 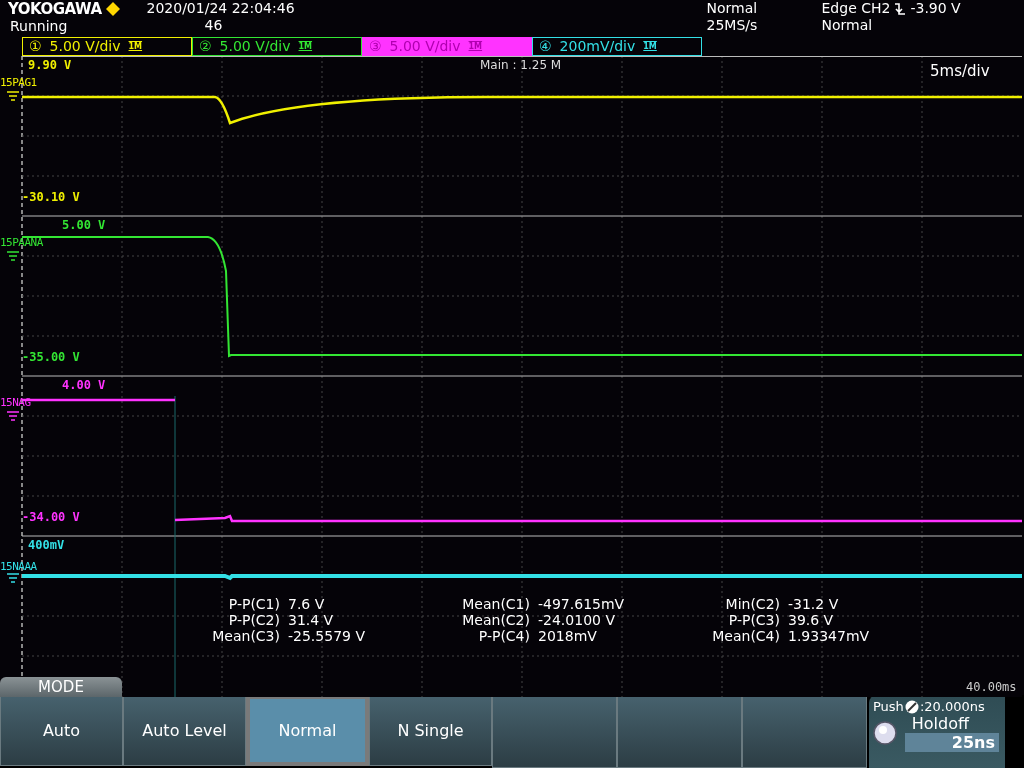 What do you see at coordinates (521, 64) in the screenshot?
I see `zoom-label: Main : 1.25 M` at bounding box center [521, 64].